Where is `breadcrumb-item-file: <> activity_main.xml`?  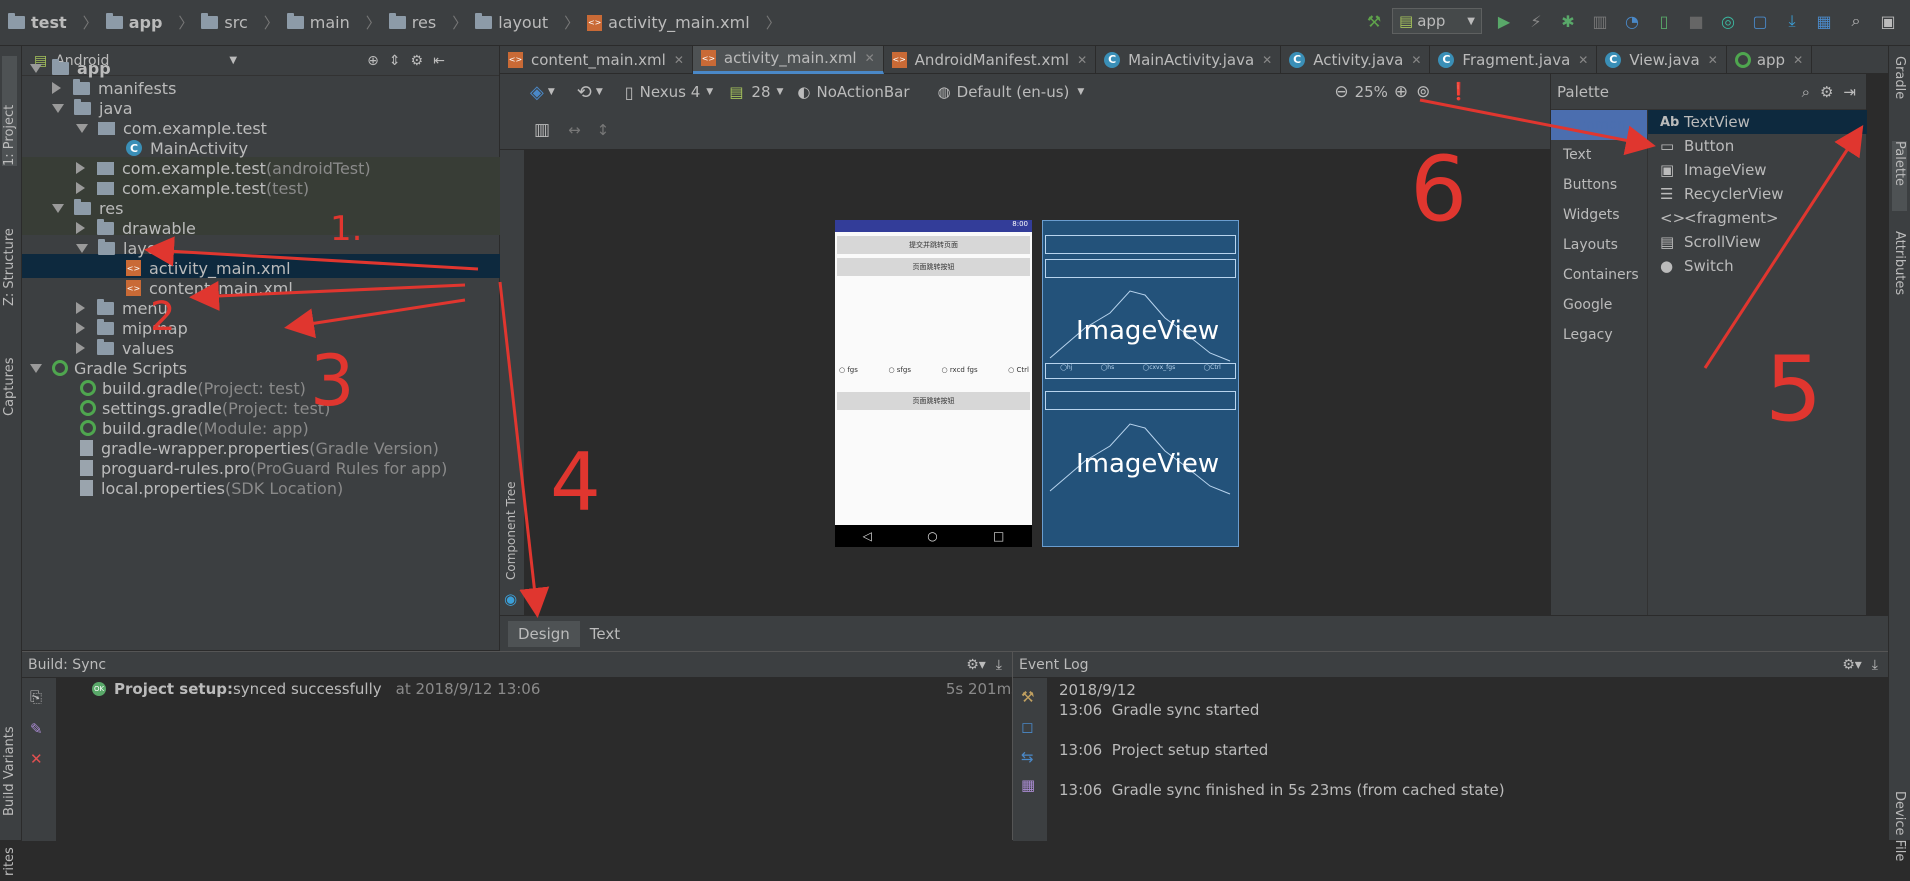
breadcrumb-item-file: <> activity_main.xml is located at coordinates (668, 23).